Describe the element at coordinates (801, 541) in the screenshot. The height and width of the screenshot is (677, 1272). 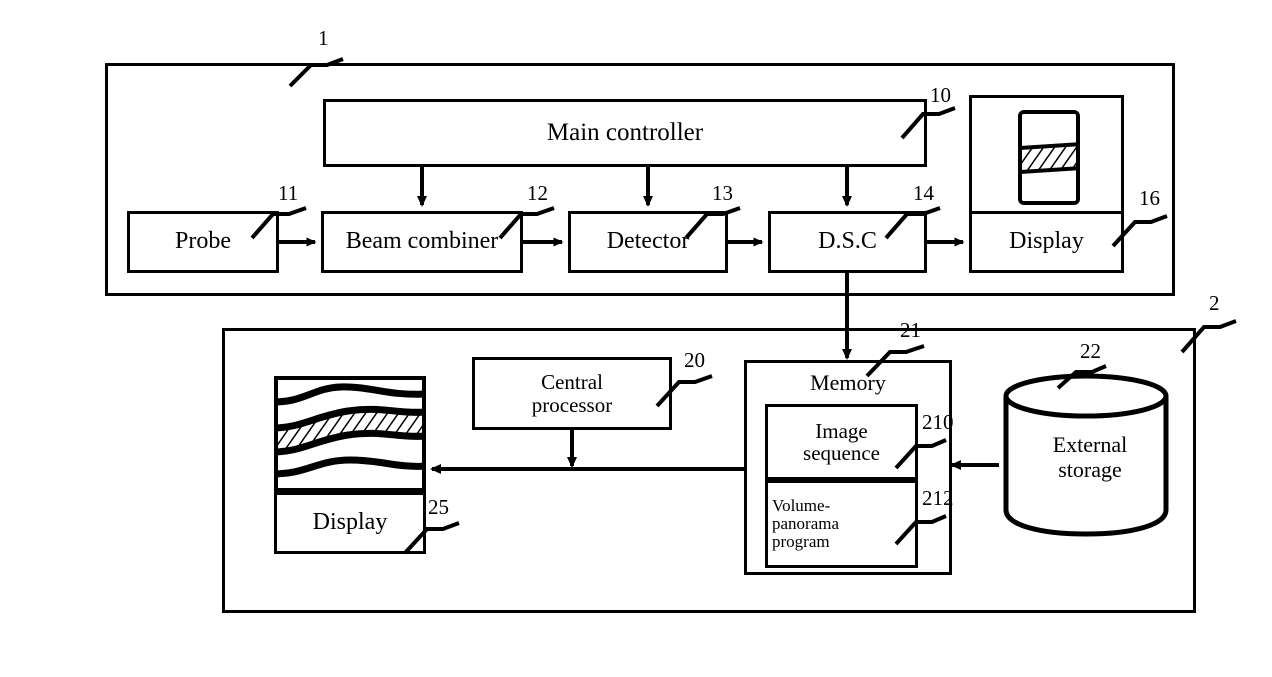
I see `volume-panorama-program-label-line3: program` at that location.